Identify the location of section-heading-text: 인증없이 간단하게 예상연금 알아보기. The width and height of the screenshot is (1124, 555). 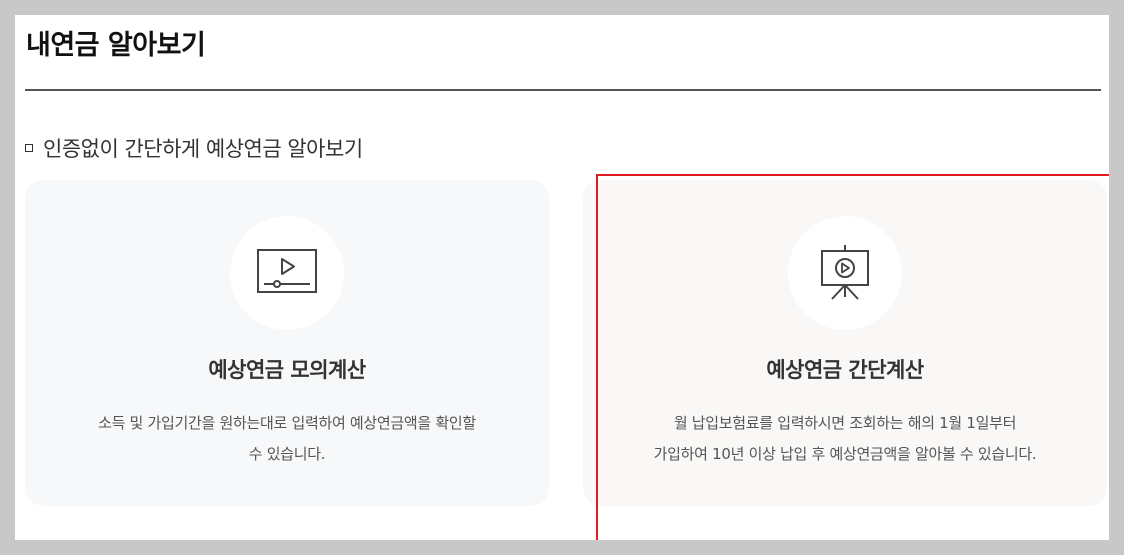
(203, 149).